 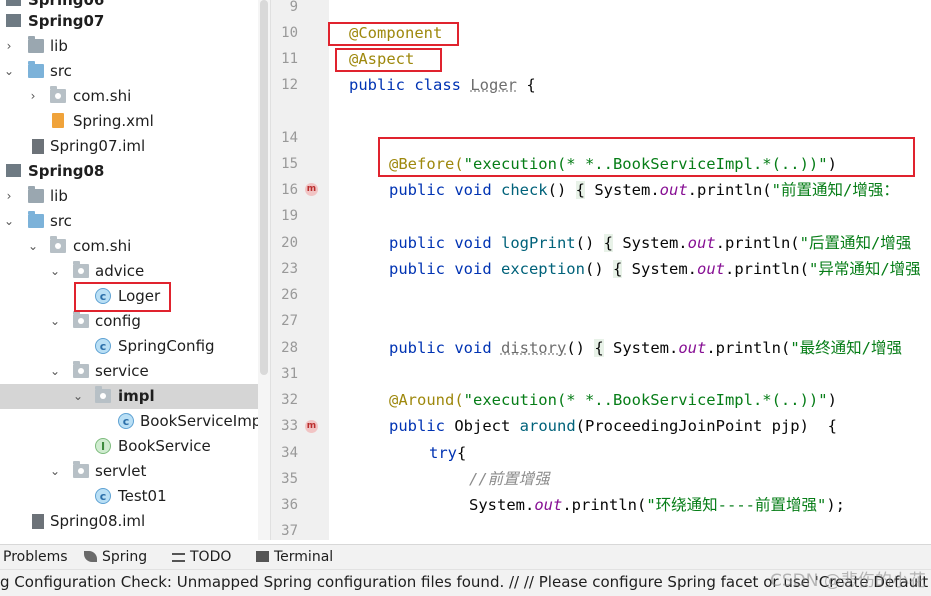 What do you see at coordinates (129, 321) in the screenshot?
I see `tree-item-config: ⌄ config` at bounding box center [129, 321].